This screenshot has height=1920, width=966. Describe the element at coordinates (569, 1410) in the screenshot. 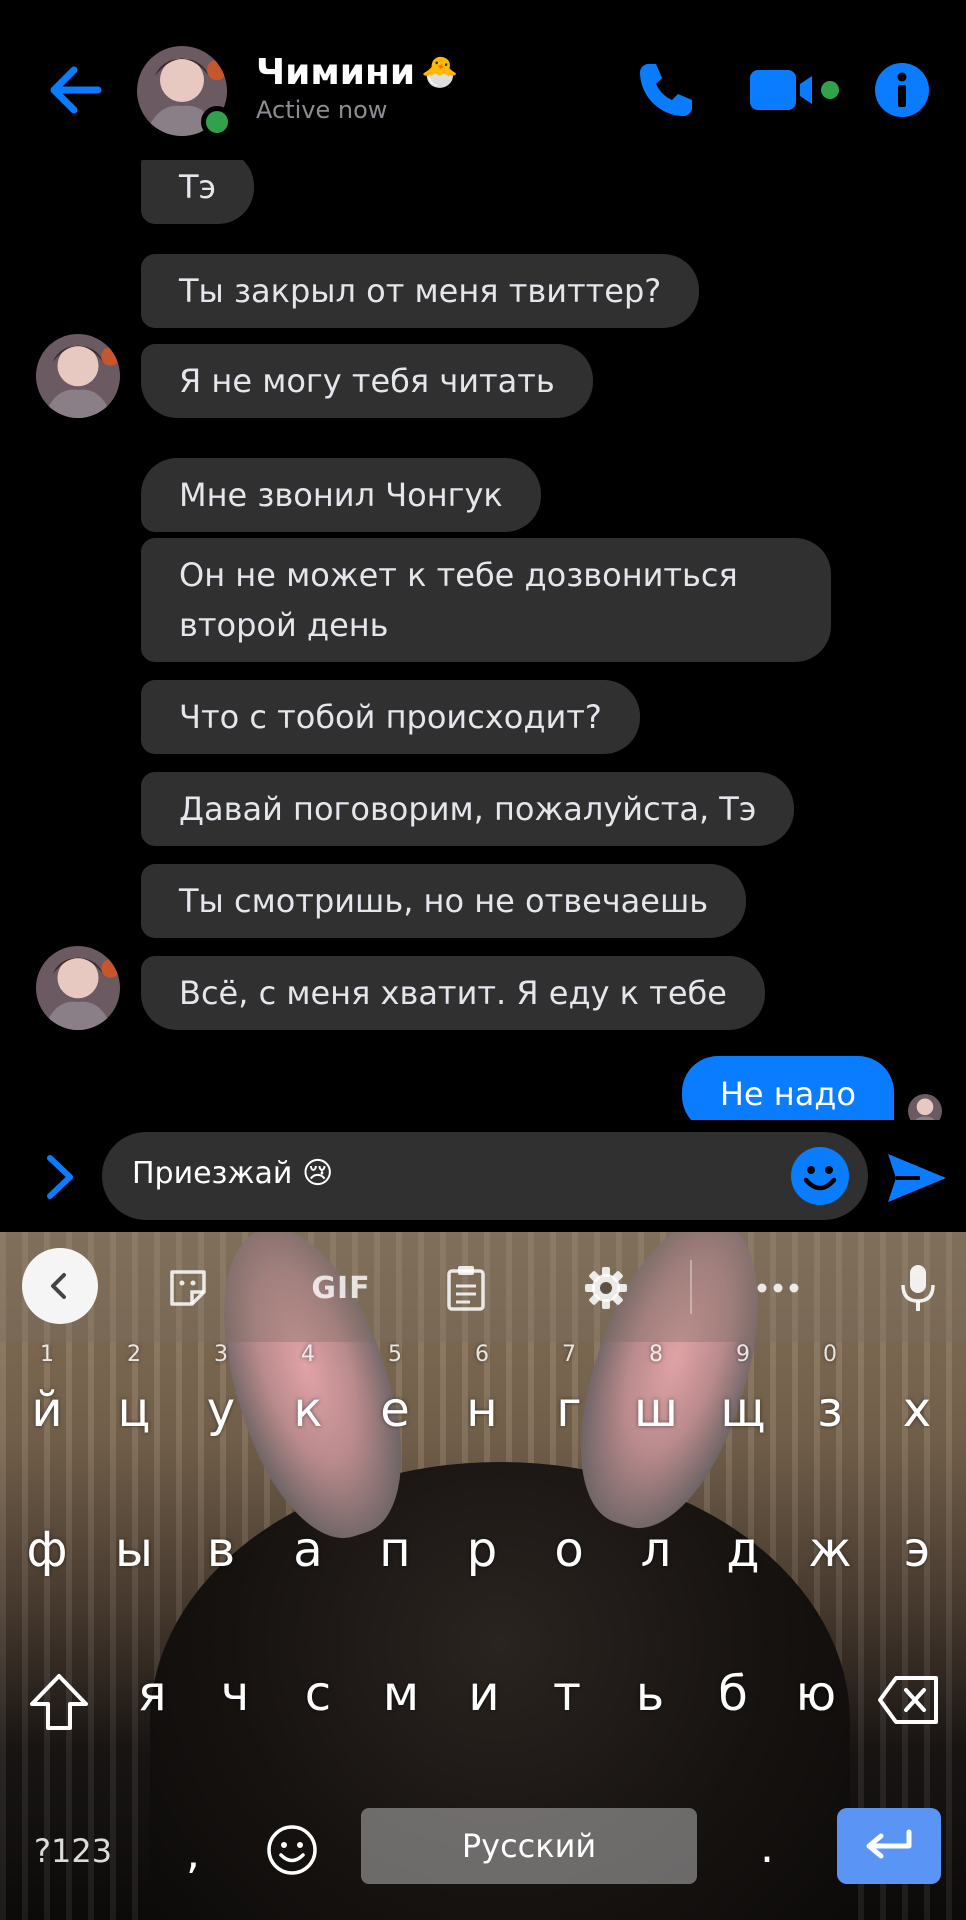

I see `key-label: г` at that location.